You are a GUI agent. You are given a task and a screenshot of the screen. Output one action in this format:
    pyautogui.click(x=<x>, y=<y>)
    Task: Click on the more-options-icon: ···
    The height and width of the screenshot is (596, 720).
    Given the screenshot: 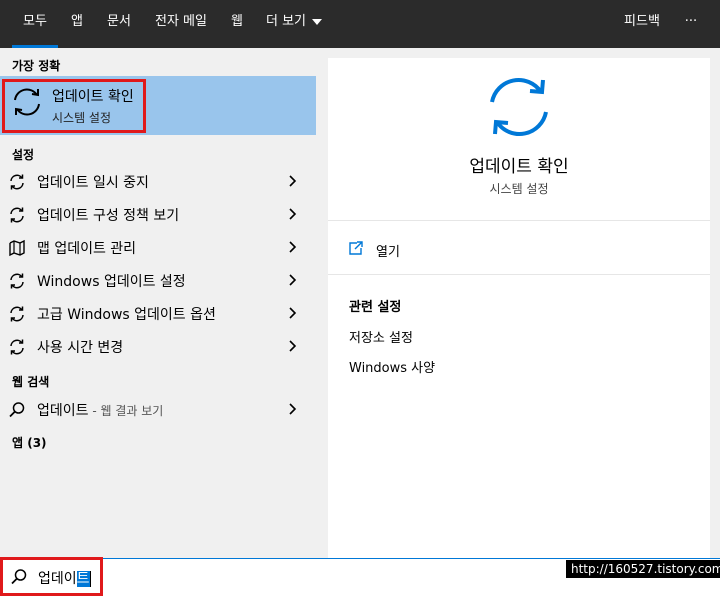 What is the action you would take?
    pyautogui.click(x=691, y=21)
    